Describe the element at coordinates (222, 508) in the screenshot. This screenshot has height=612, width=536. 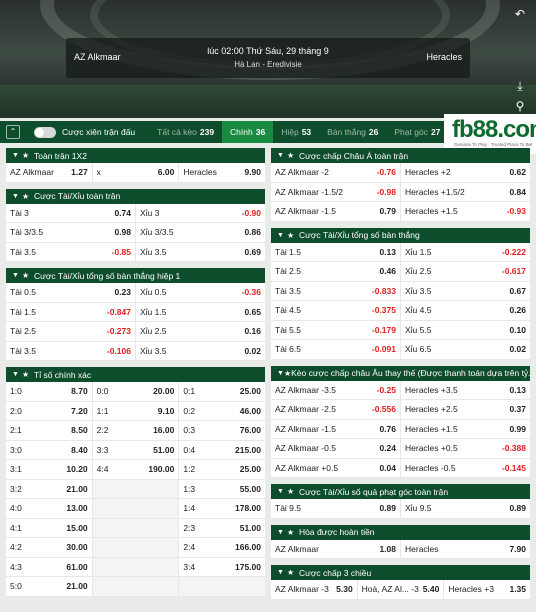
I see `odds-cell: 1:4 178.00` at that location.